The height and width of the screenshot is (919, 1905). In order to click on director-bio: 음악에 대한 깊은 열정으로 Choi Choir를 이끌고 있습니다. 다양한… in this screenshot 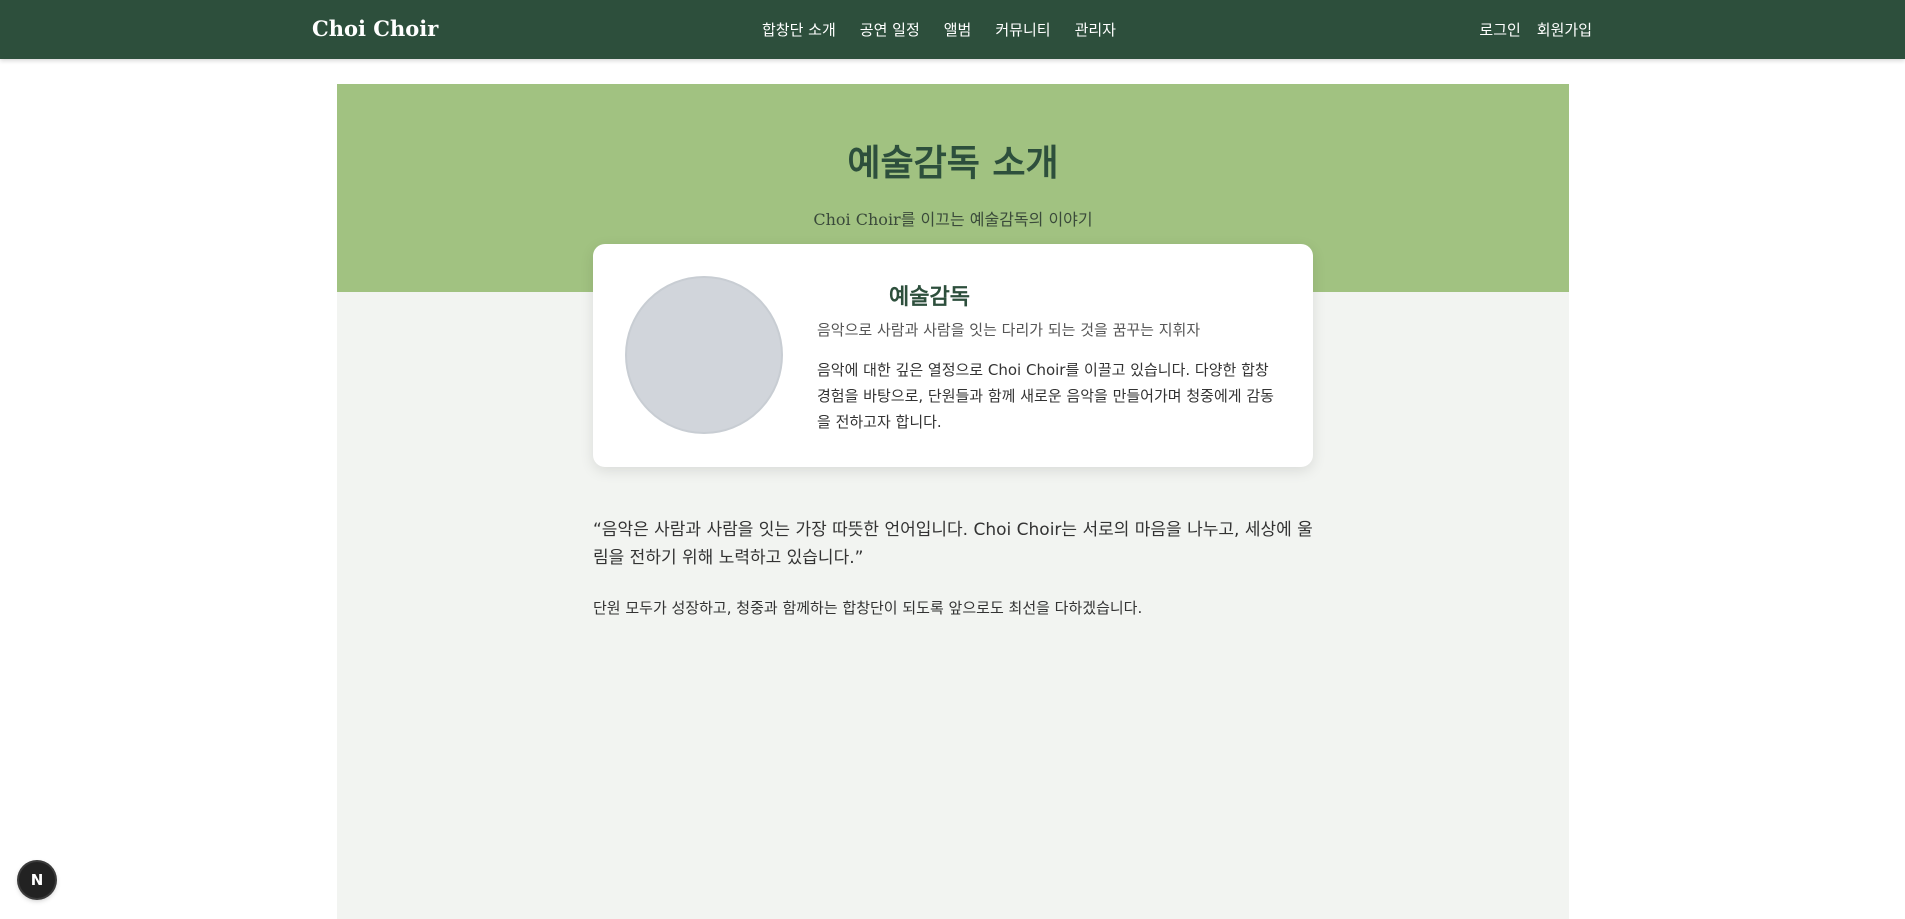, I will do `click(1045, 396)`.